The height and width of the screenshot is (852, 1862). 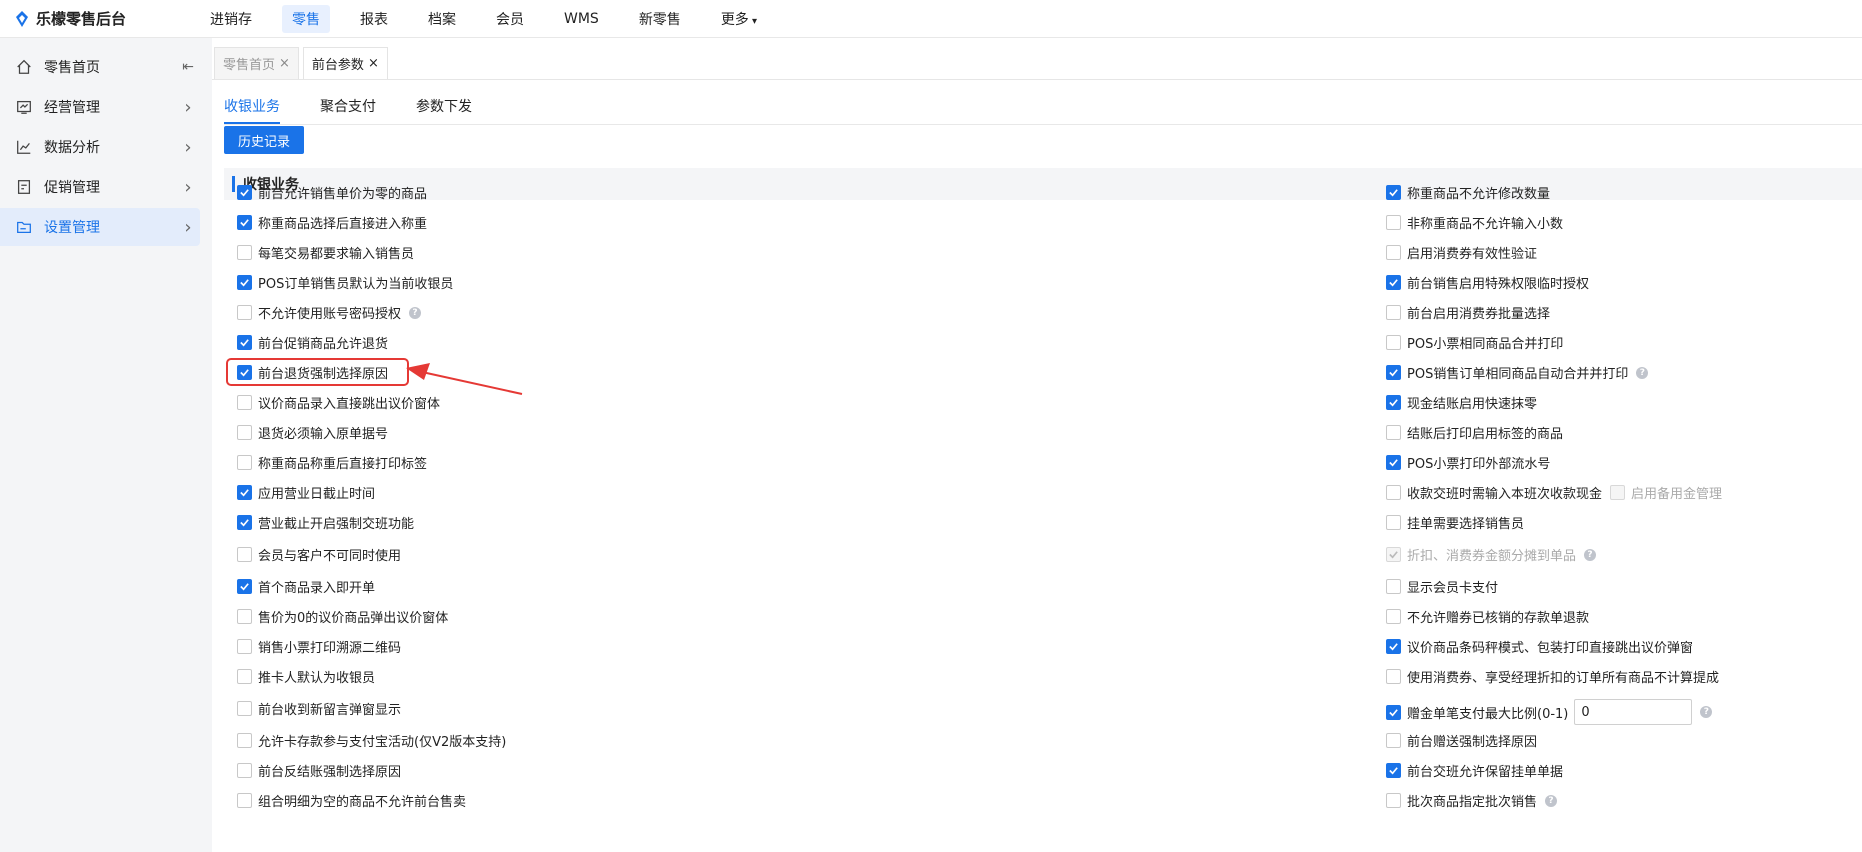 I want to click on option-row: 前台销售启用特殊权限临时授权, so click(x=1487, y=282).